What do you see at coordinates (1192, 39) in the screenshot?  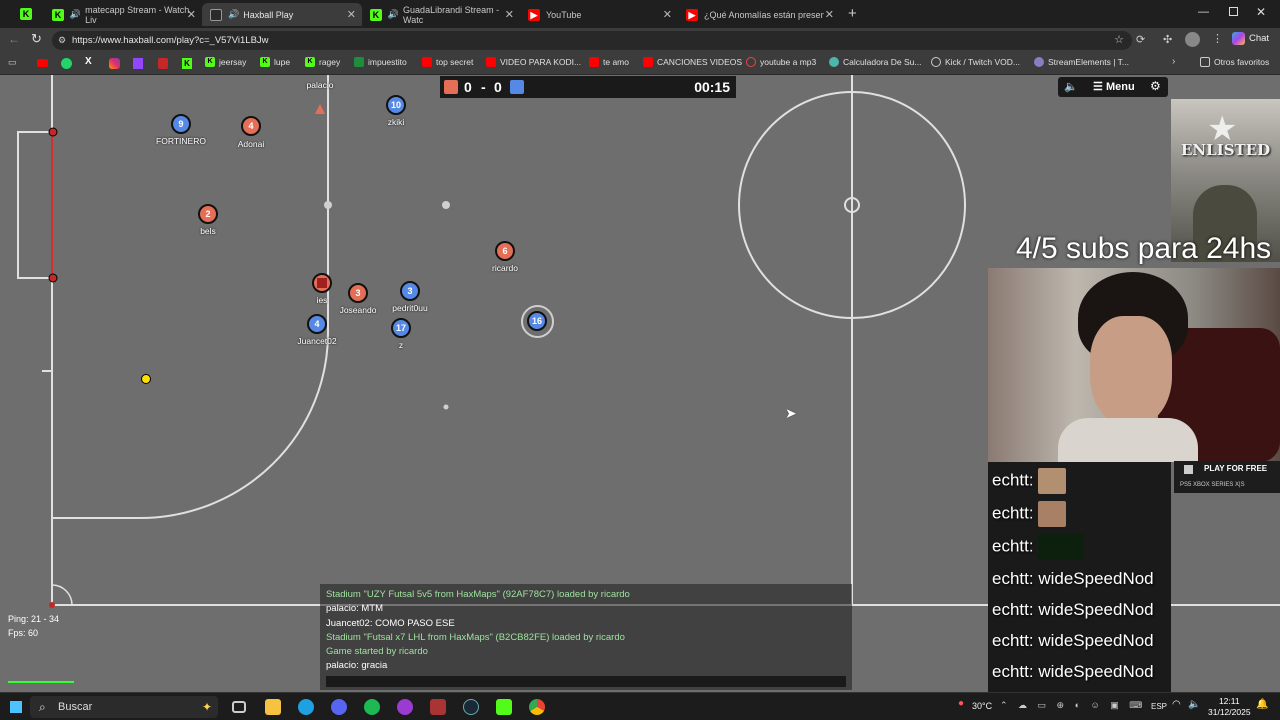 I see `avatar` at bounding box center [1192, 39].